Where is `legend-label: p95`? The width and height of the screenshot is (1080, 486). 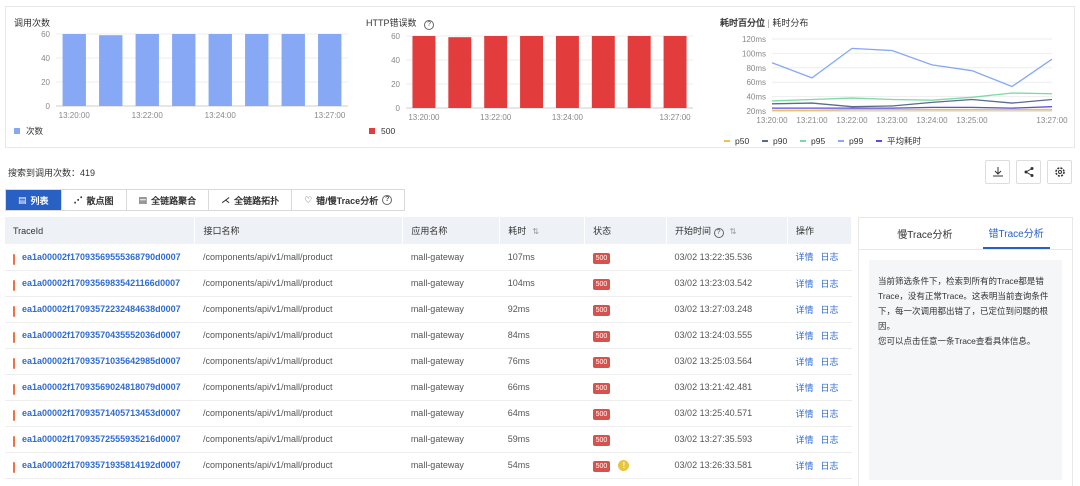 legend-label: p95 is located at coordinates (818, 141).